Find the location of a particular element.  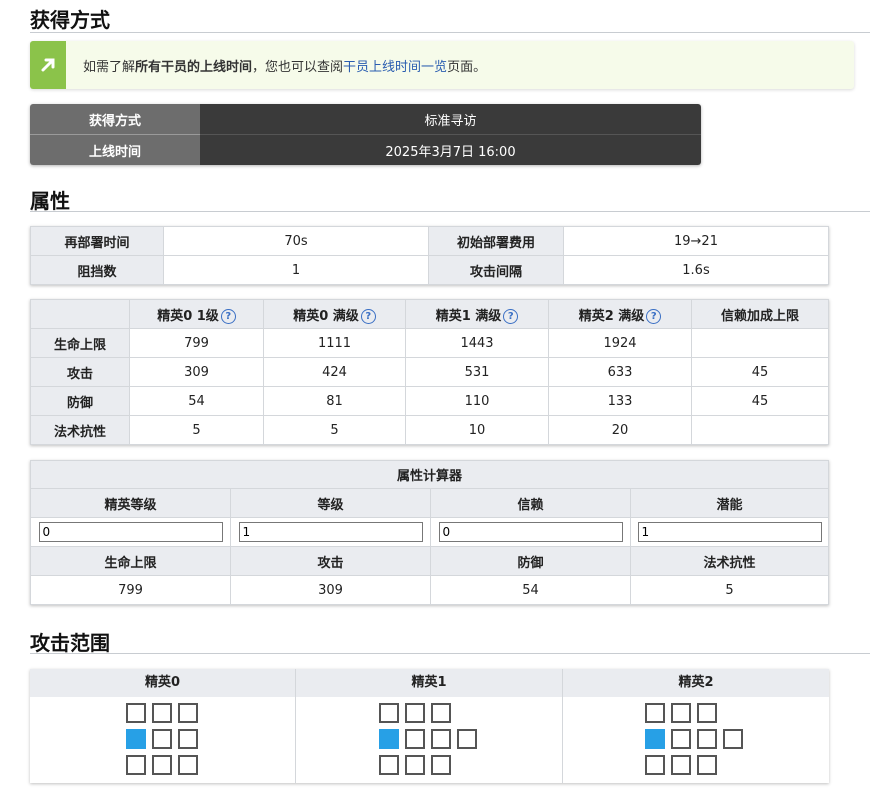

notice-suffix: 页面。 is located at coordinates (467, 67).